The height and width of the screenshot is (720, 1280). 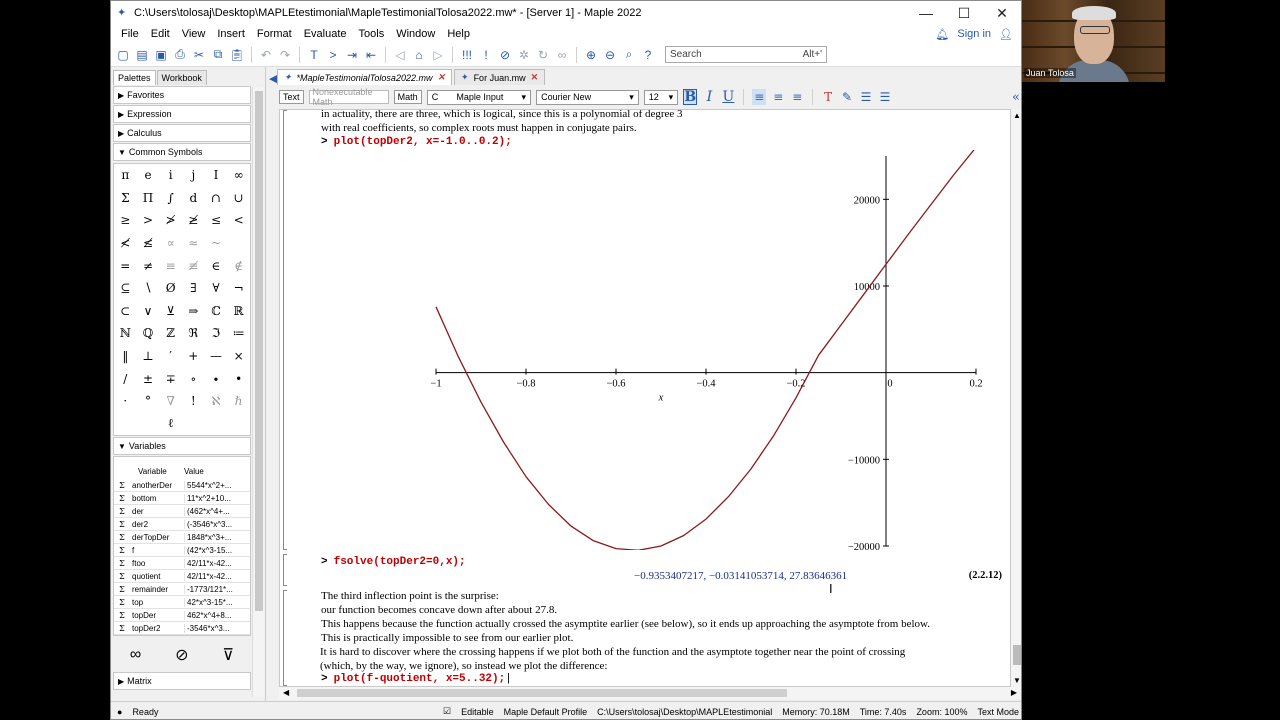 I want to click on symbol-cell: /, so click(x=125, y=378).